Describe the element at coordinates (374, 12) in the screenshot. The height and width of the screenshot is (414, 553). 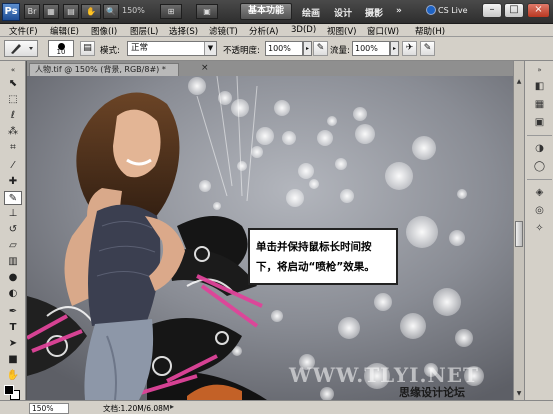
I see `workspace-photography-button: 摄影` at that location.